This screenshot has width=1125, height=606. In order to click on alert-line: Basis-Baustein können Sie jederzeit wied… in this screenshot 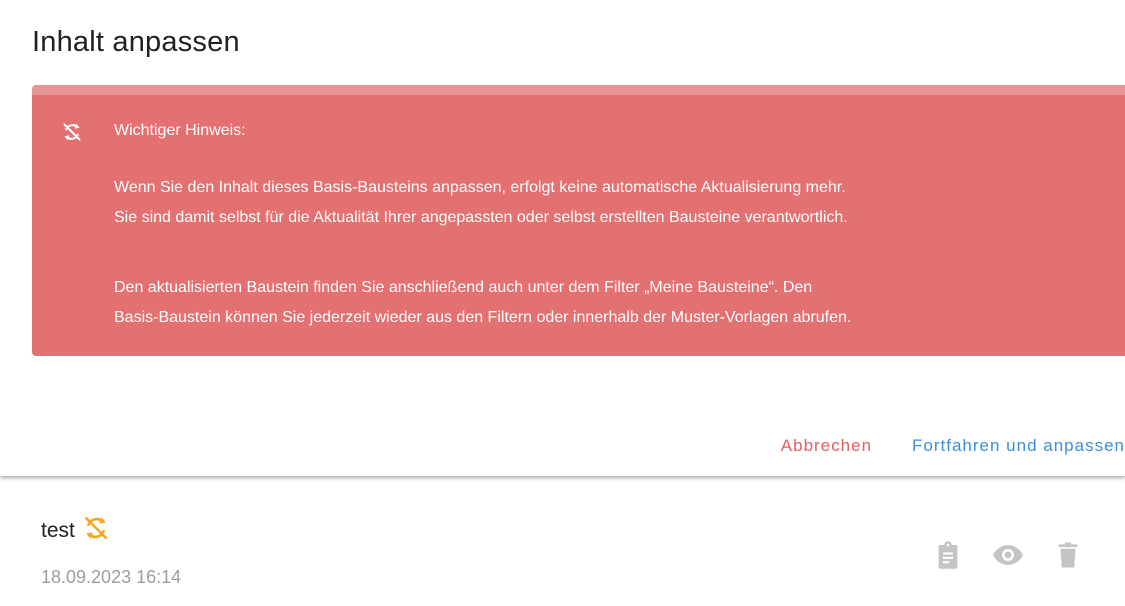, I will do `click(483, 317)`.